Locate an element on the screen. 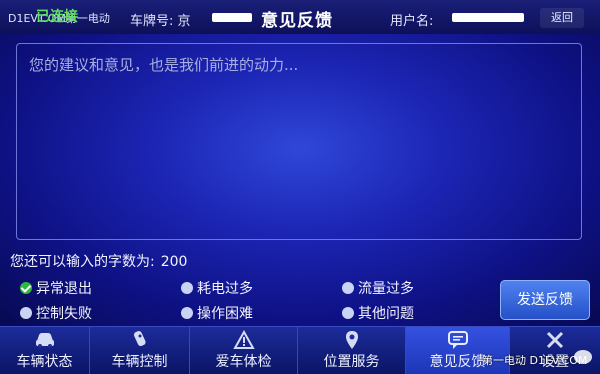  tools-icon is located at coordinates (555, 340).